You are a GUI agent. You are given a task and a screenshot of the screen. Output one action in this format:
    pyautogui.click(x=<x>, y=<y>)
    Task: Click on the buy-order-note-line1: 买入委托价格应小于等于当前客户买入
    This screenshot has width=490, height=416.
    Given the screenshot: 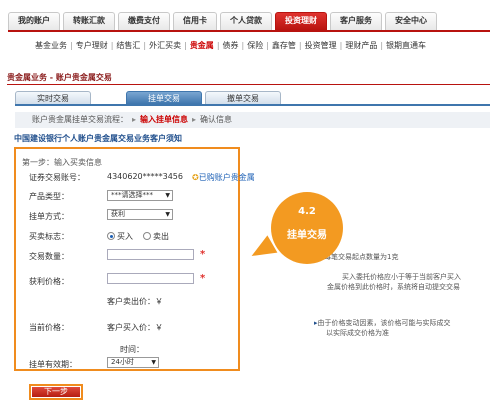 What is the action you would take?
    pyautogui.click(x=401, y=277)
    